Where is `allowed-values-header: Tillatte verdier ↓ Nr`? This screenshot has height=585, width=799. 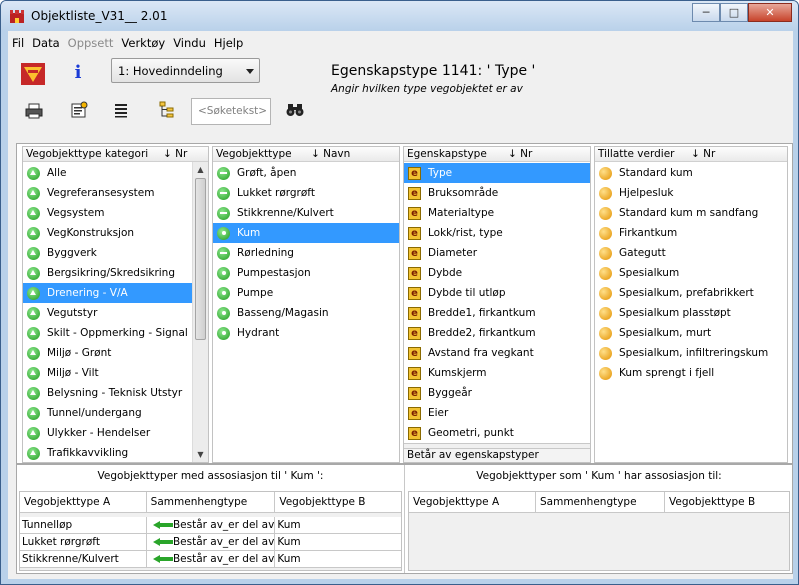 allowed-values-header: Tillatte verdier ↓ Nr is located at coordinates (691, 154).